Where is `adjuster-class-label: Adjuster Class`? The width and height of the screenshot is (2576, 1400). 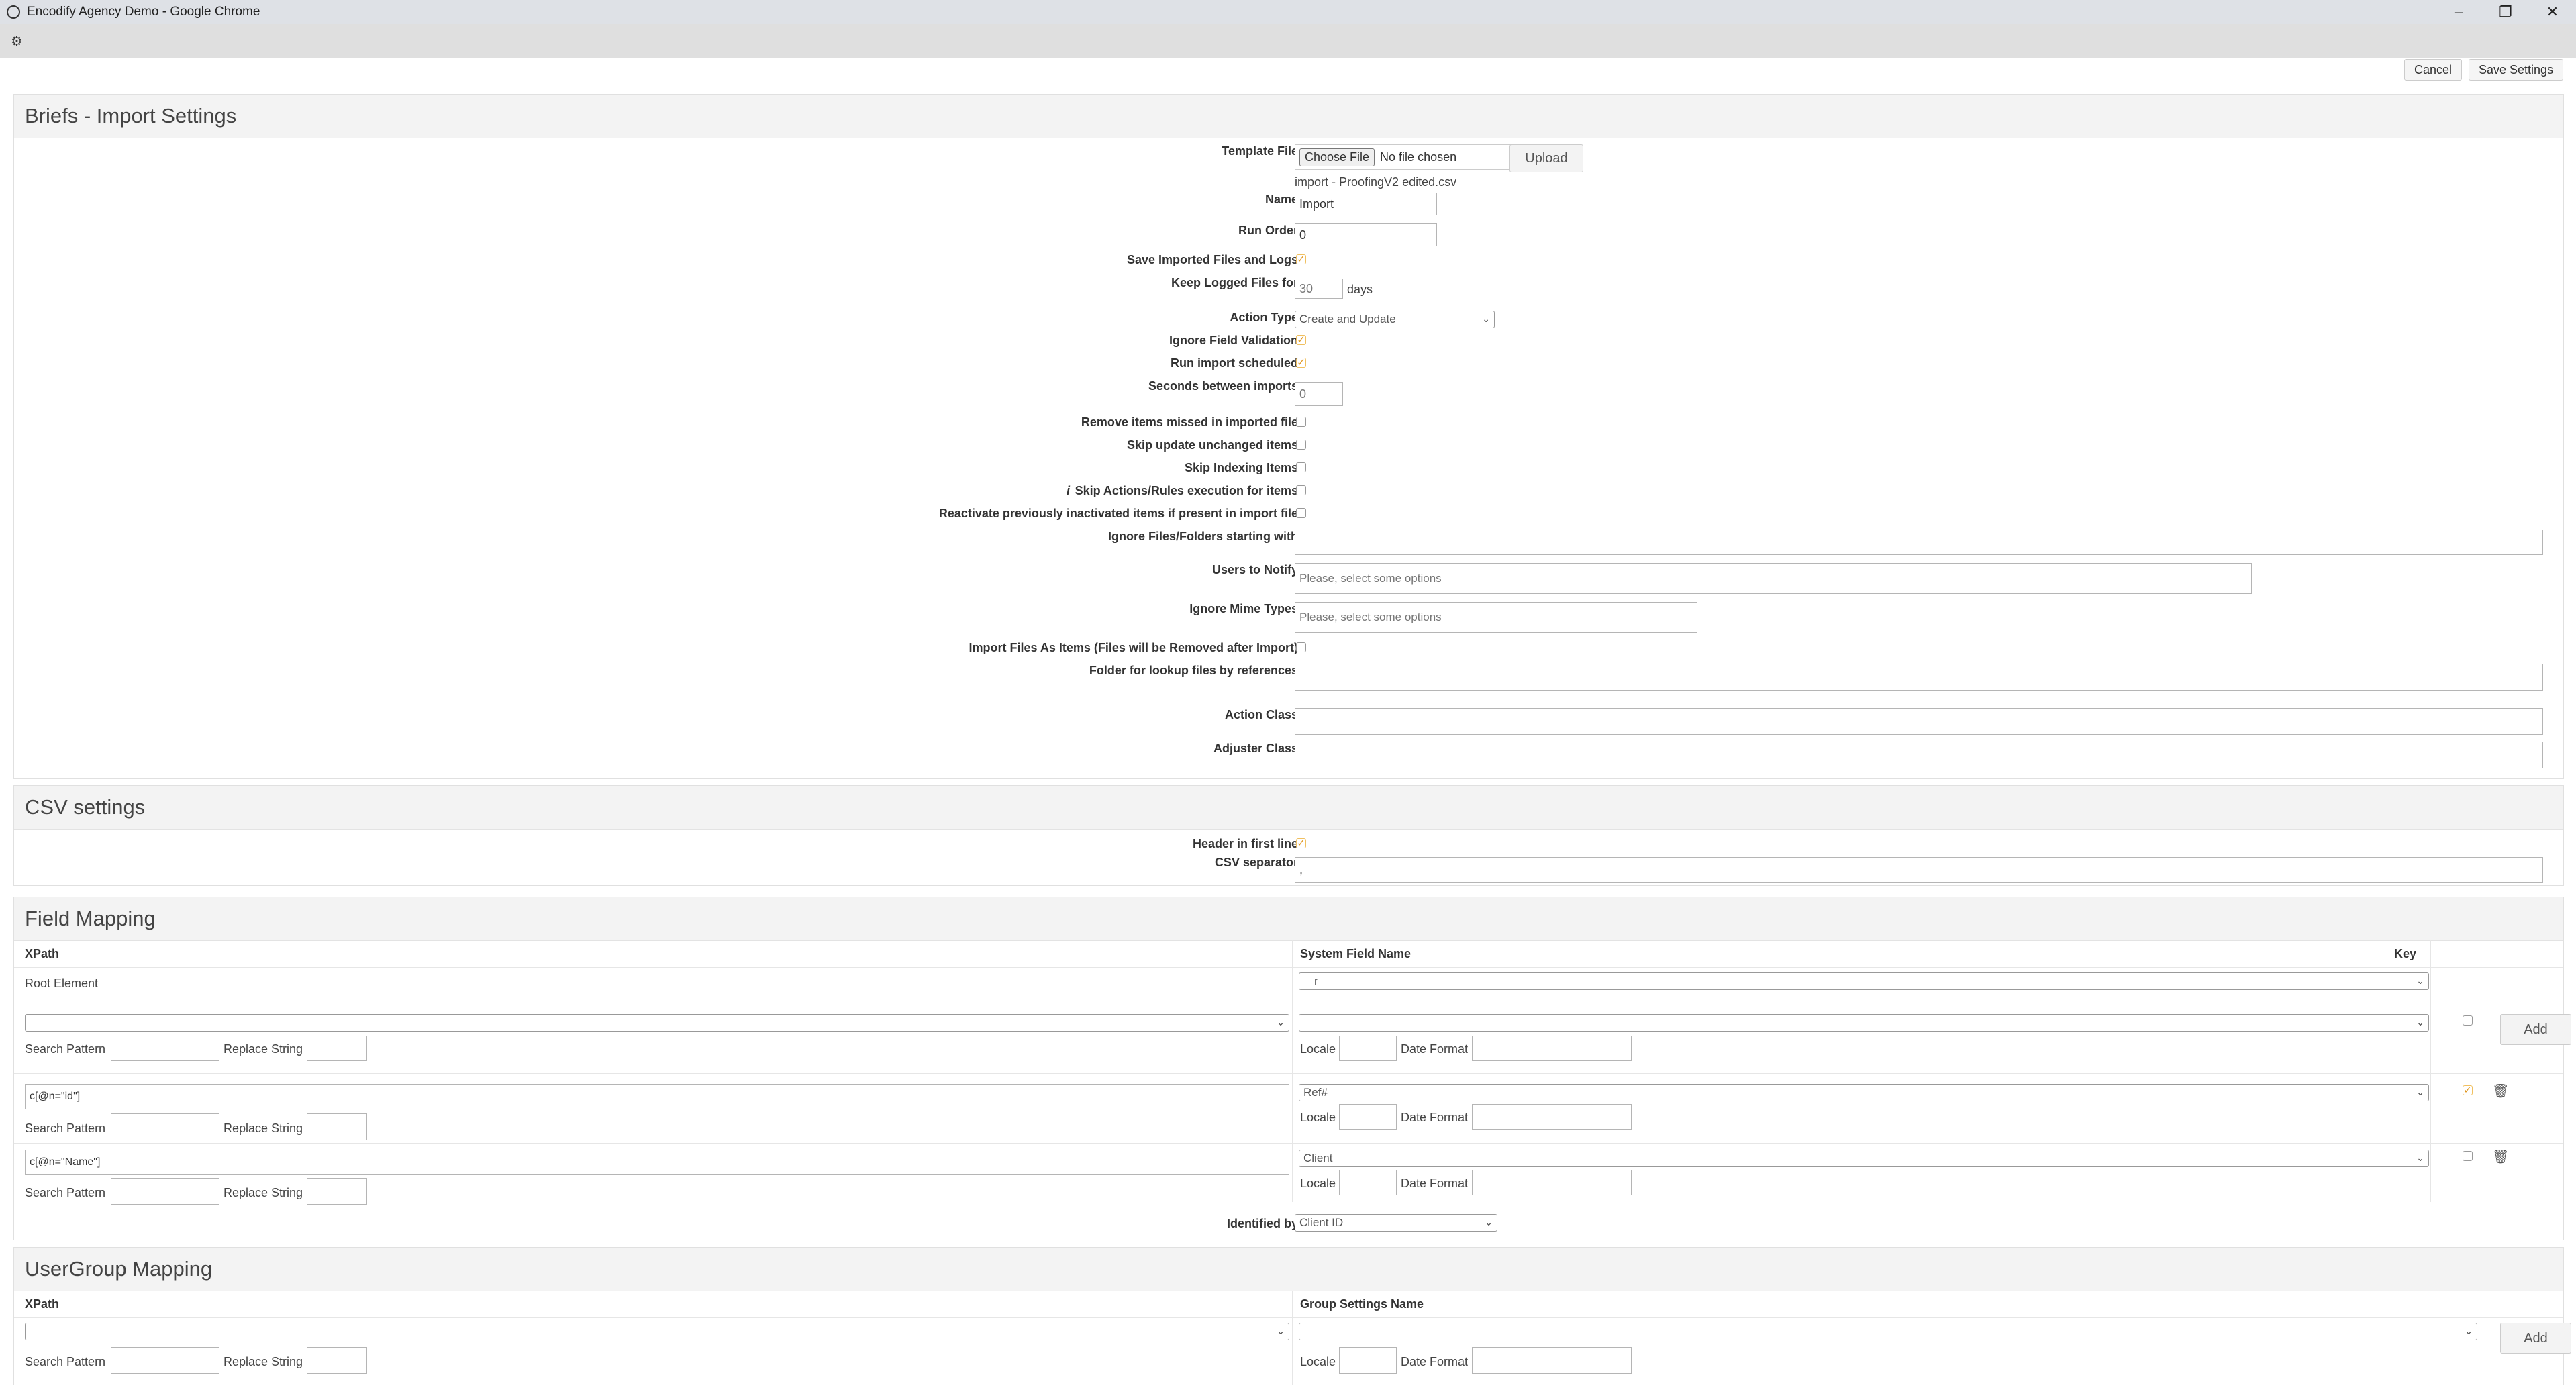
adjuster-class-label: Adjuster Class is located at coordinates (1255, 749).